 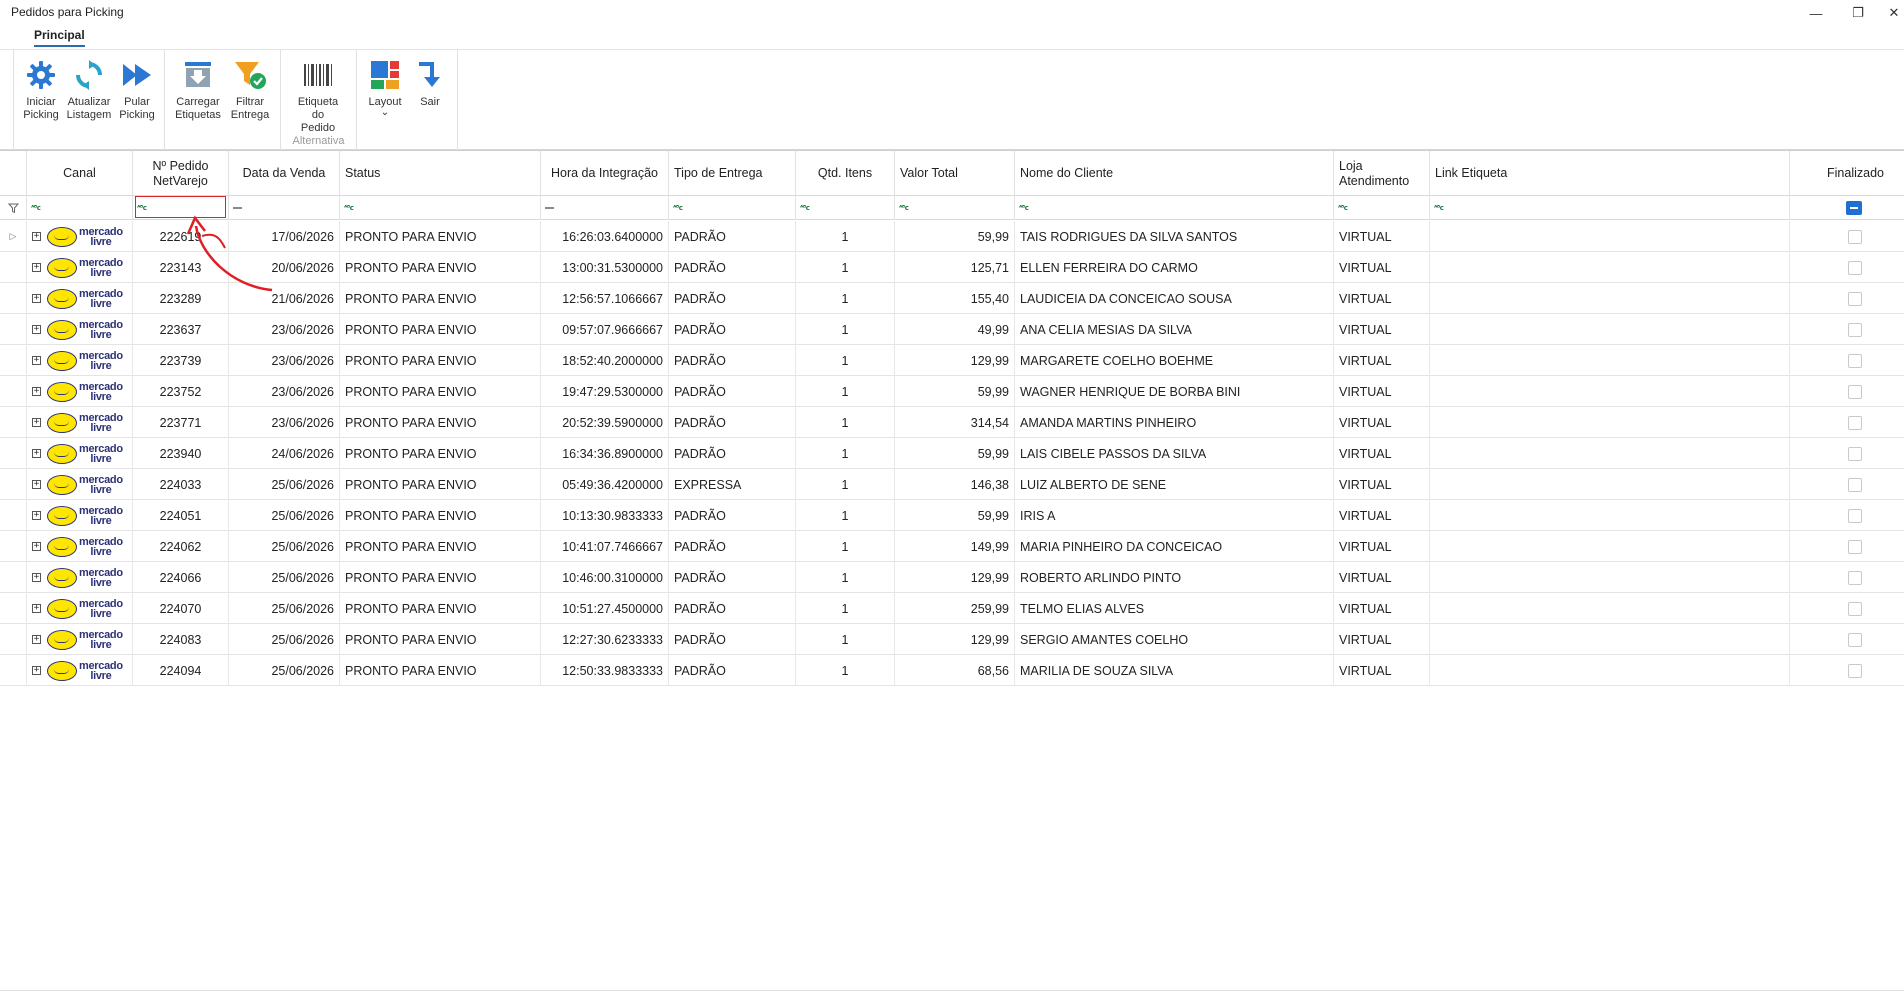 What do you see at coordinates (80, 208) in the screenshot?
I see `filter-canal: ᴬᴮc` at bounding box center [80, 208].